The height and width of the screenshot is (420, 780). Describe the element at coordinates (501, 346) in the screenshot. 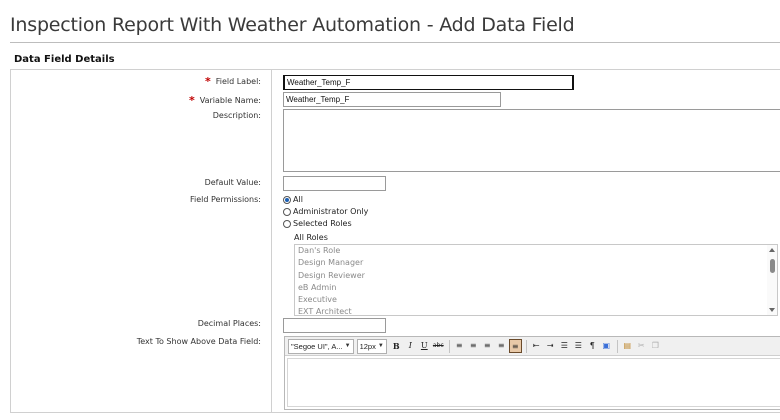

I see `align-justify-icon: ≡` at that location.